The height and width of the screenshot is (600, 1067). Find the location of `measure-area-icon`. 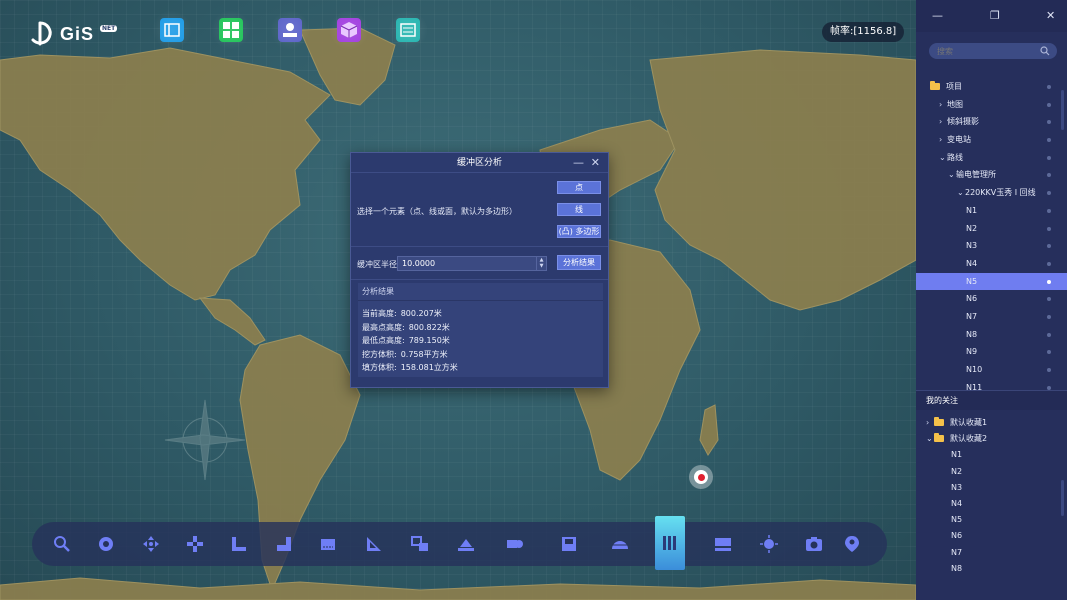

measure-area-icon is located at coordinates (284, 544).